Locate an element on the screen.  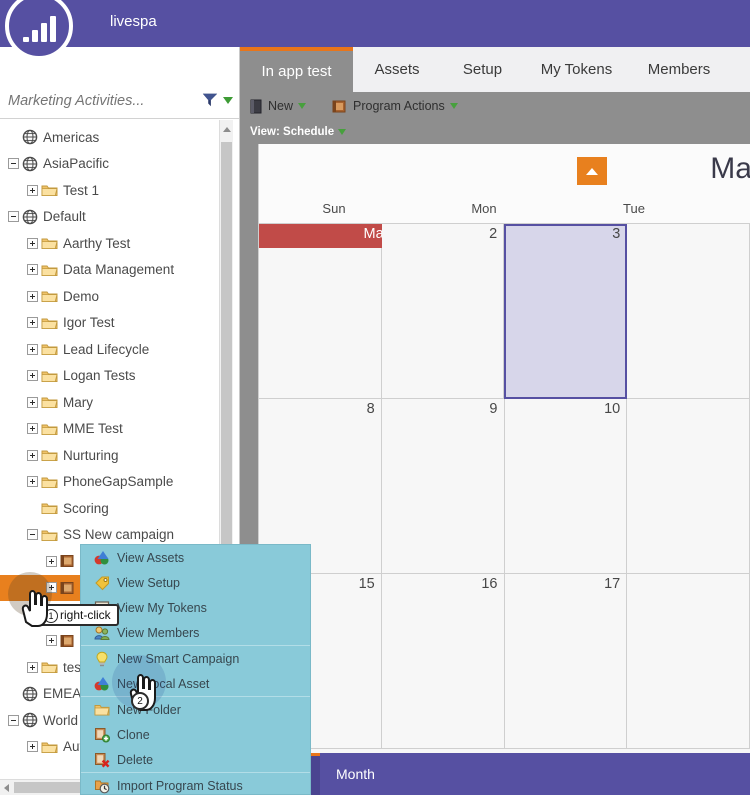
tree-item: Aarthy Test is located at coordinates (114, 243).